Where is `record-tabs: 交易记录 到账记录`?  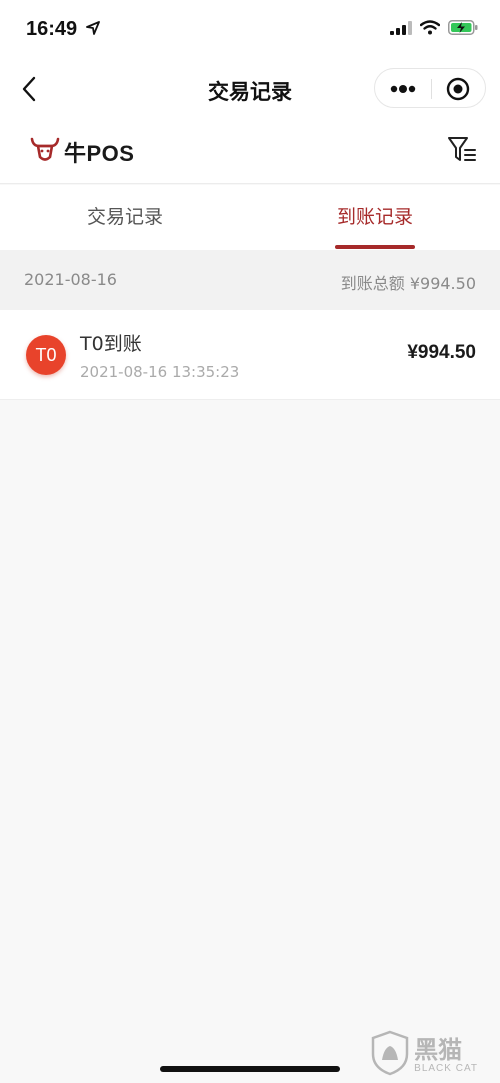 record-tabs: 交易记录 到账记录 is located at coordinates (250, 217).